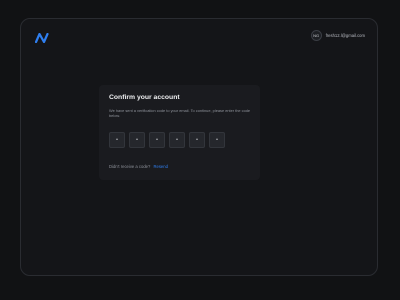 The width and height of the screenshot is (400, 300). What do you see at coordinates (197, 140) in the screenshot?
I see `otp-digit-input-5: •` at bounding box center [197, 140].